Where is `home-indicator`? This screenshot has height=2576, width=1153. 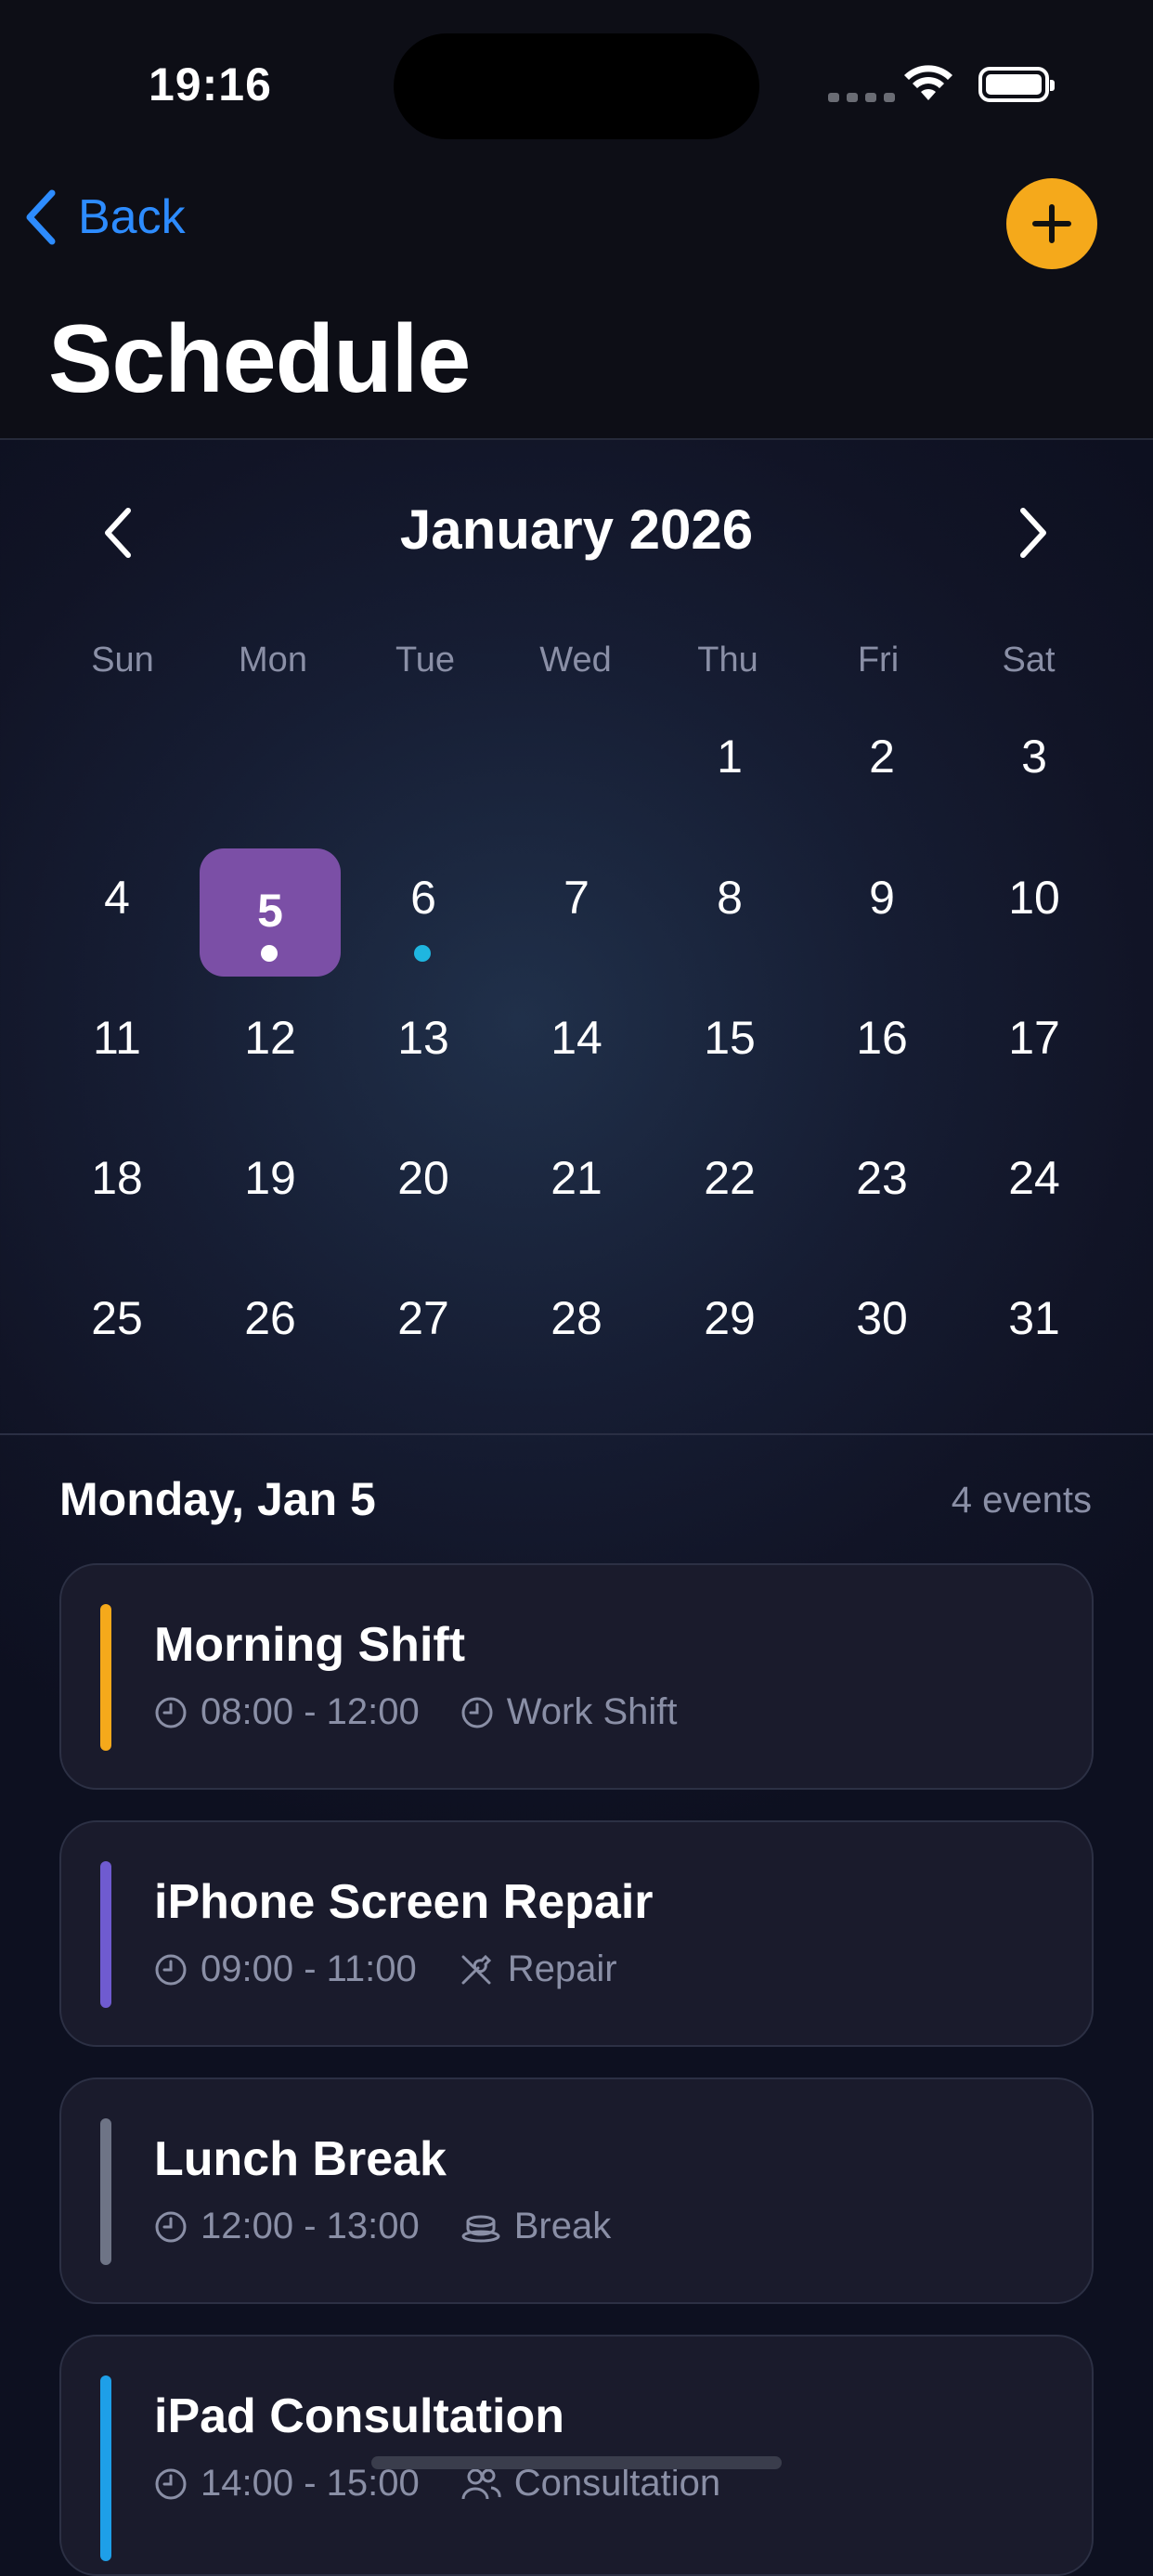
home-indicator is located at coordinates (576, 2462).